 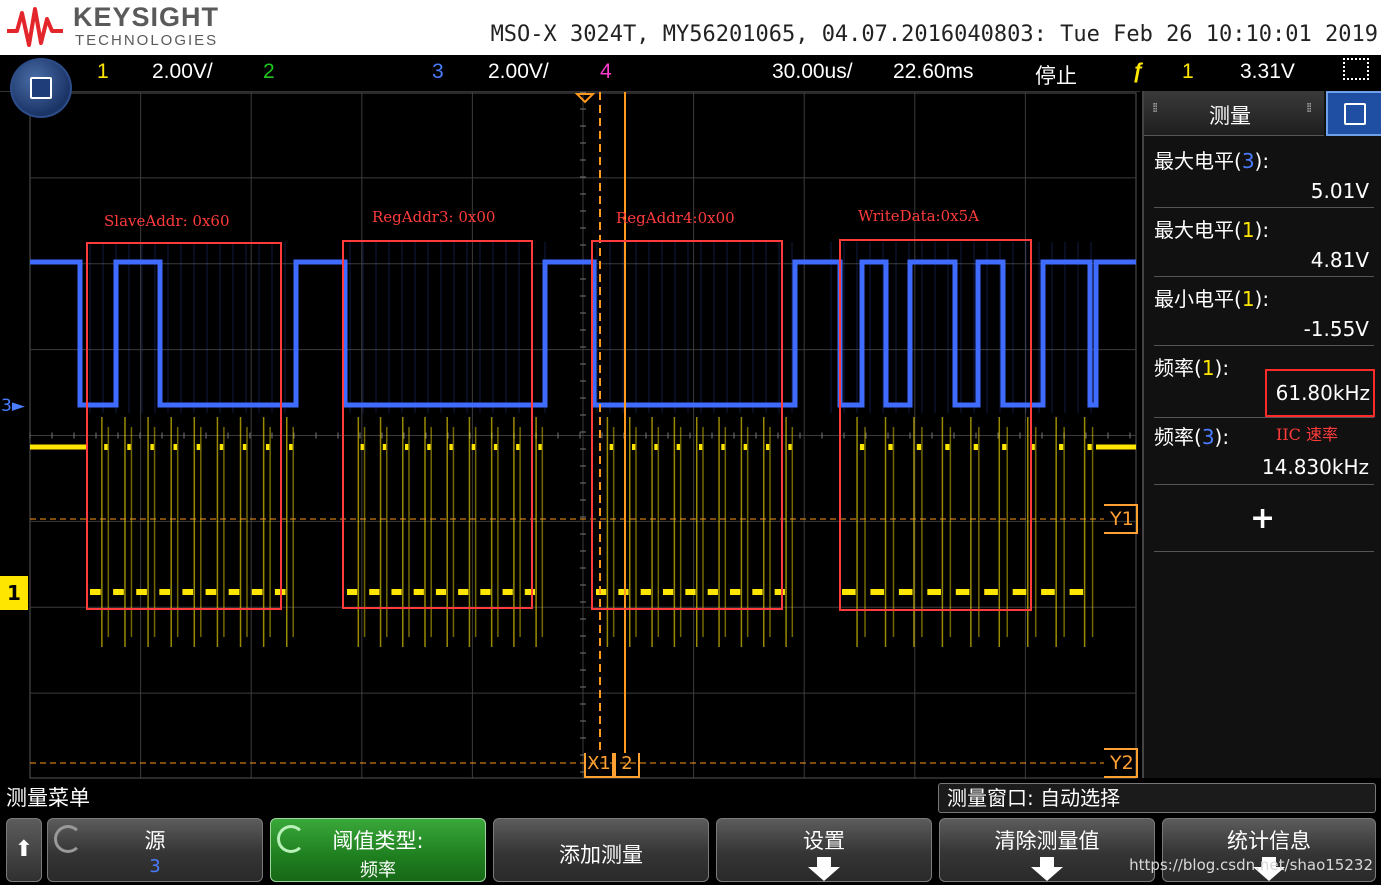 I want to click on softkey-label: 源, so click(x=155, y=841).